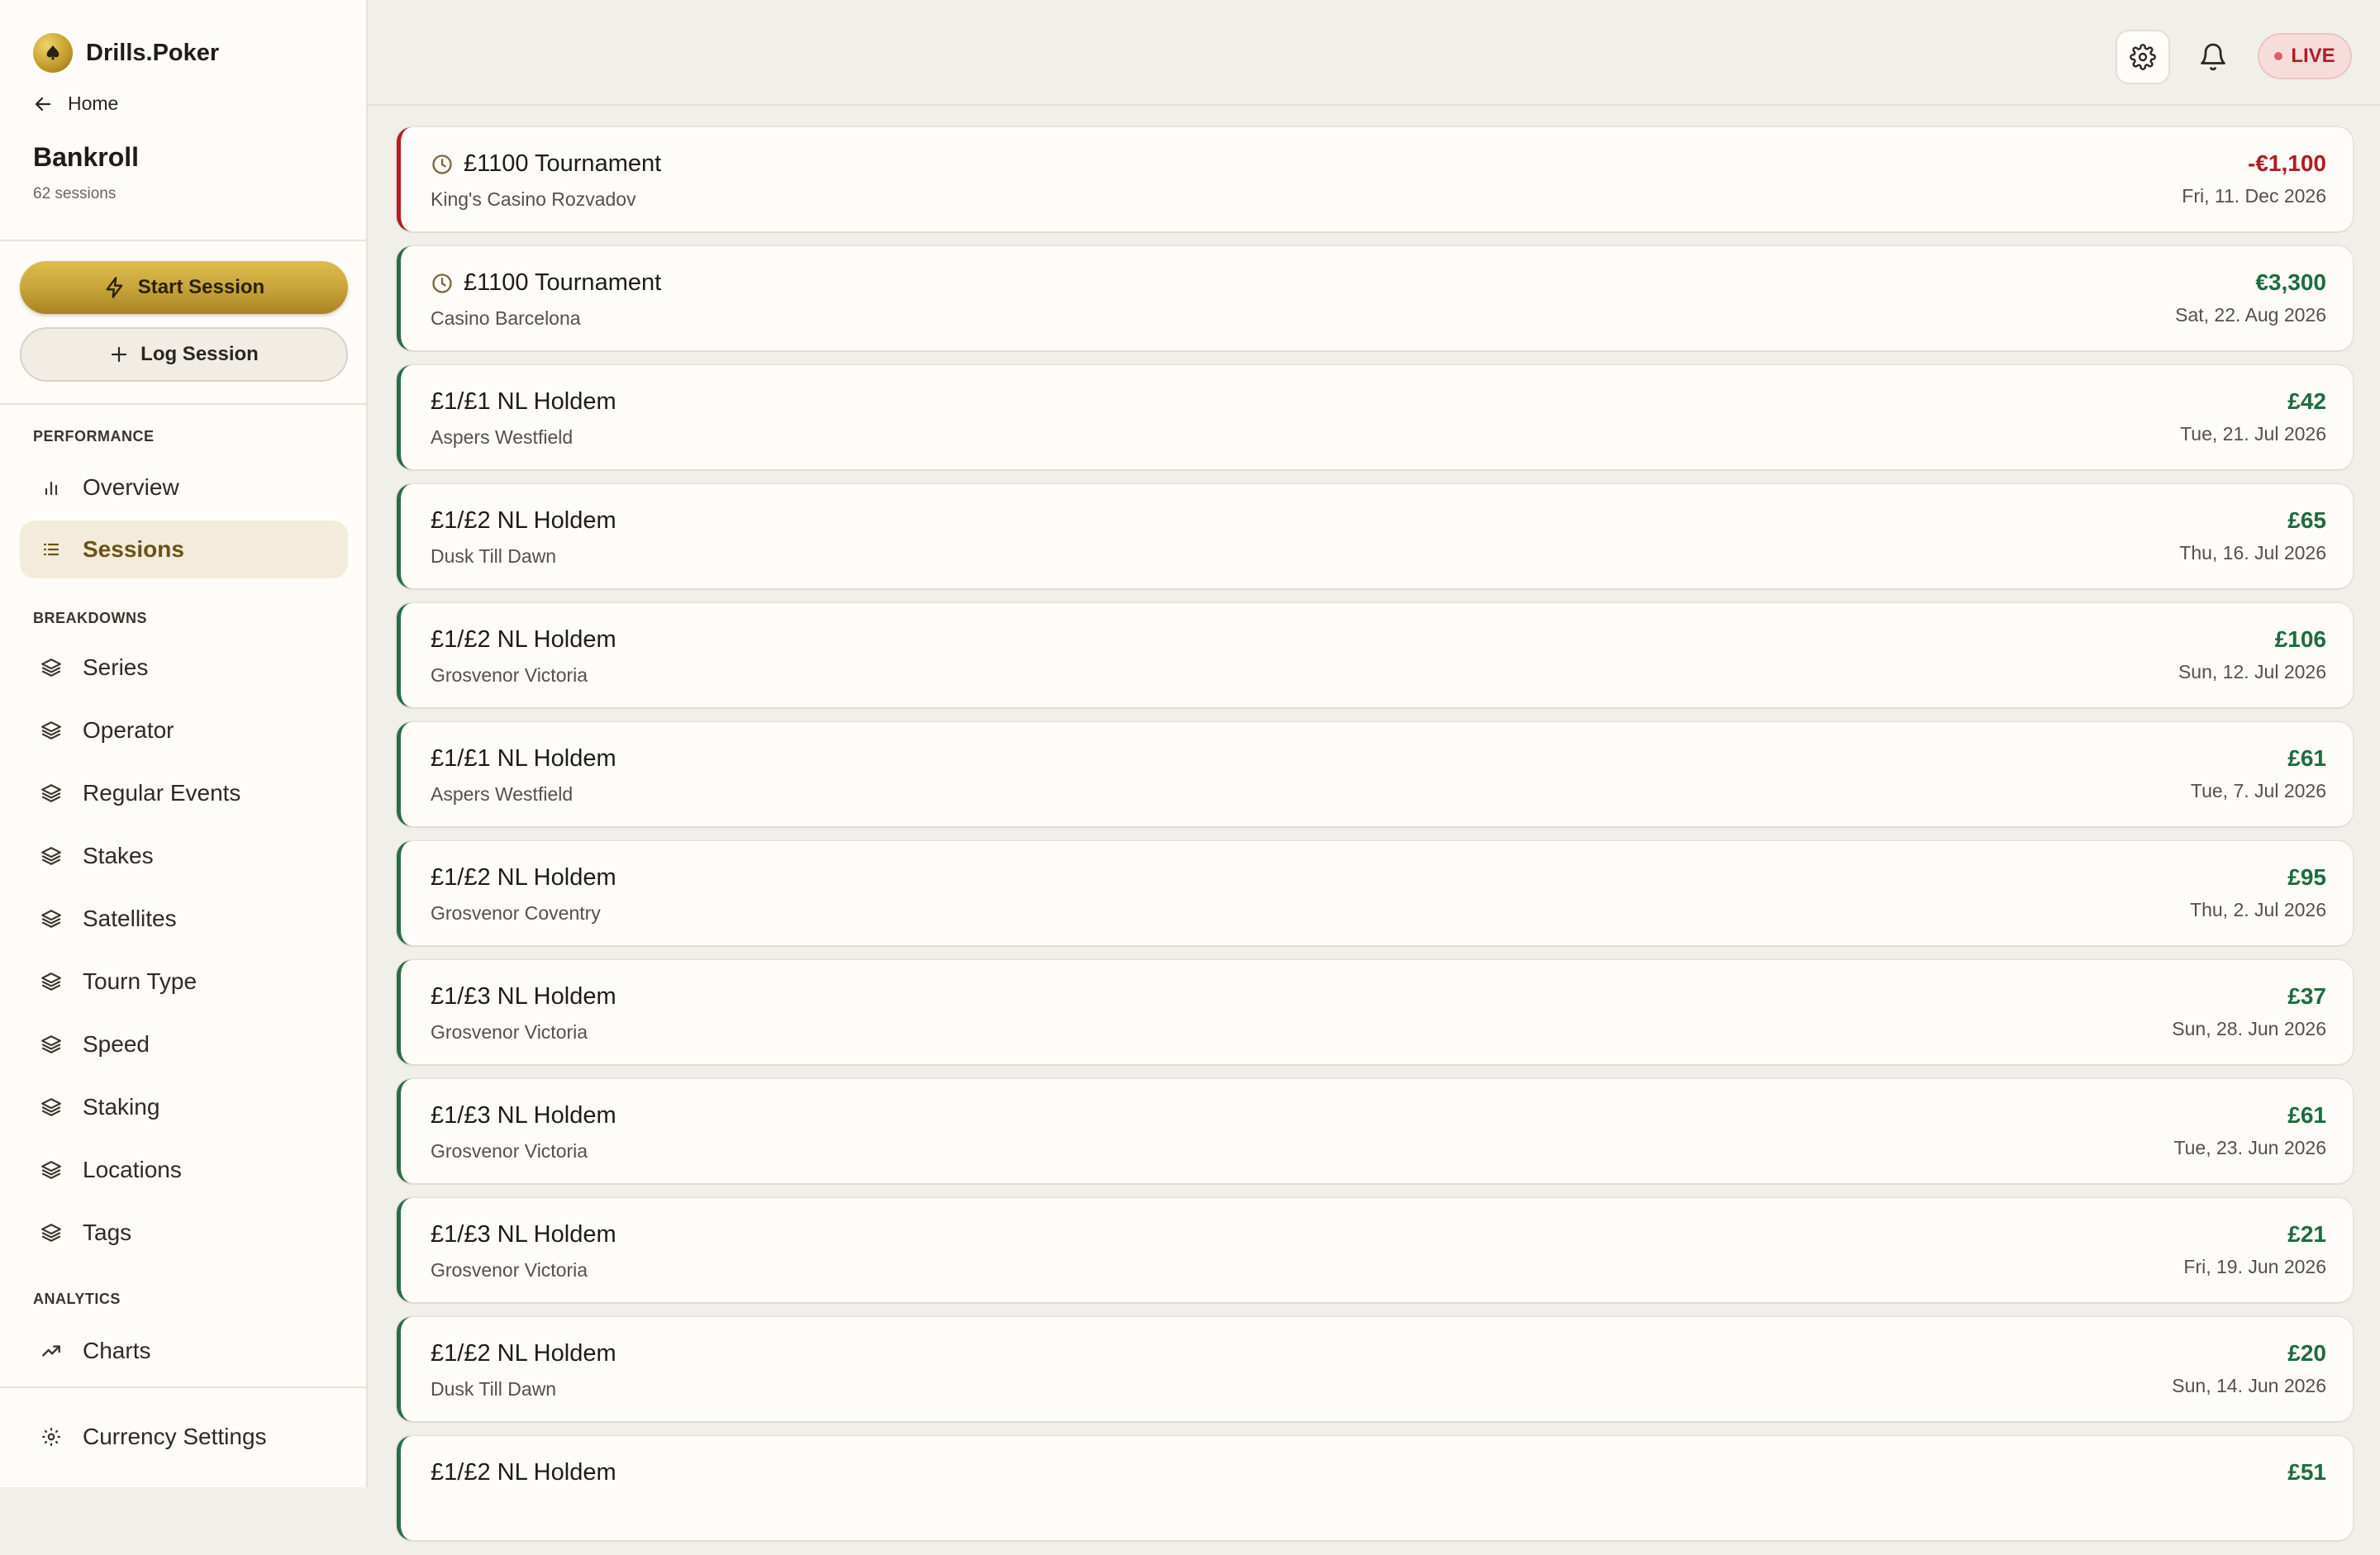 Image resolution: width=2380 pixels, height=1555 pixels. Describe the element at coordinates (2254, 1266) in the screenshot. I see `session-date: Fri, 19. Jun 2026` at that location.